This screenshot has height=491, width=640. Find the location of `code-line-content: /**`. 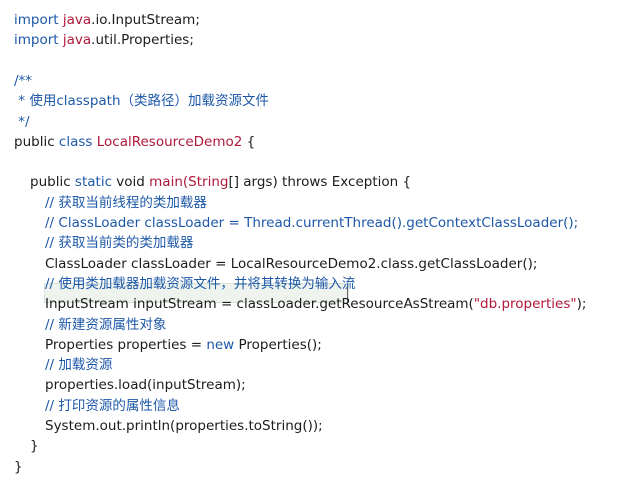

code-line-content: /** is located at coordinates (16, 81).